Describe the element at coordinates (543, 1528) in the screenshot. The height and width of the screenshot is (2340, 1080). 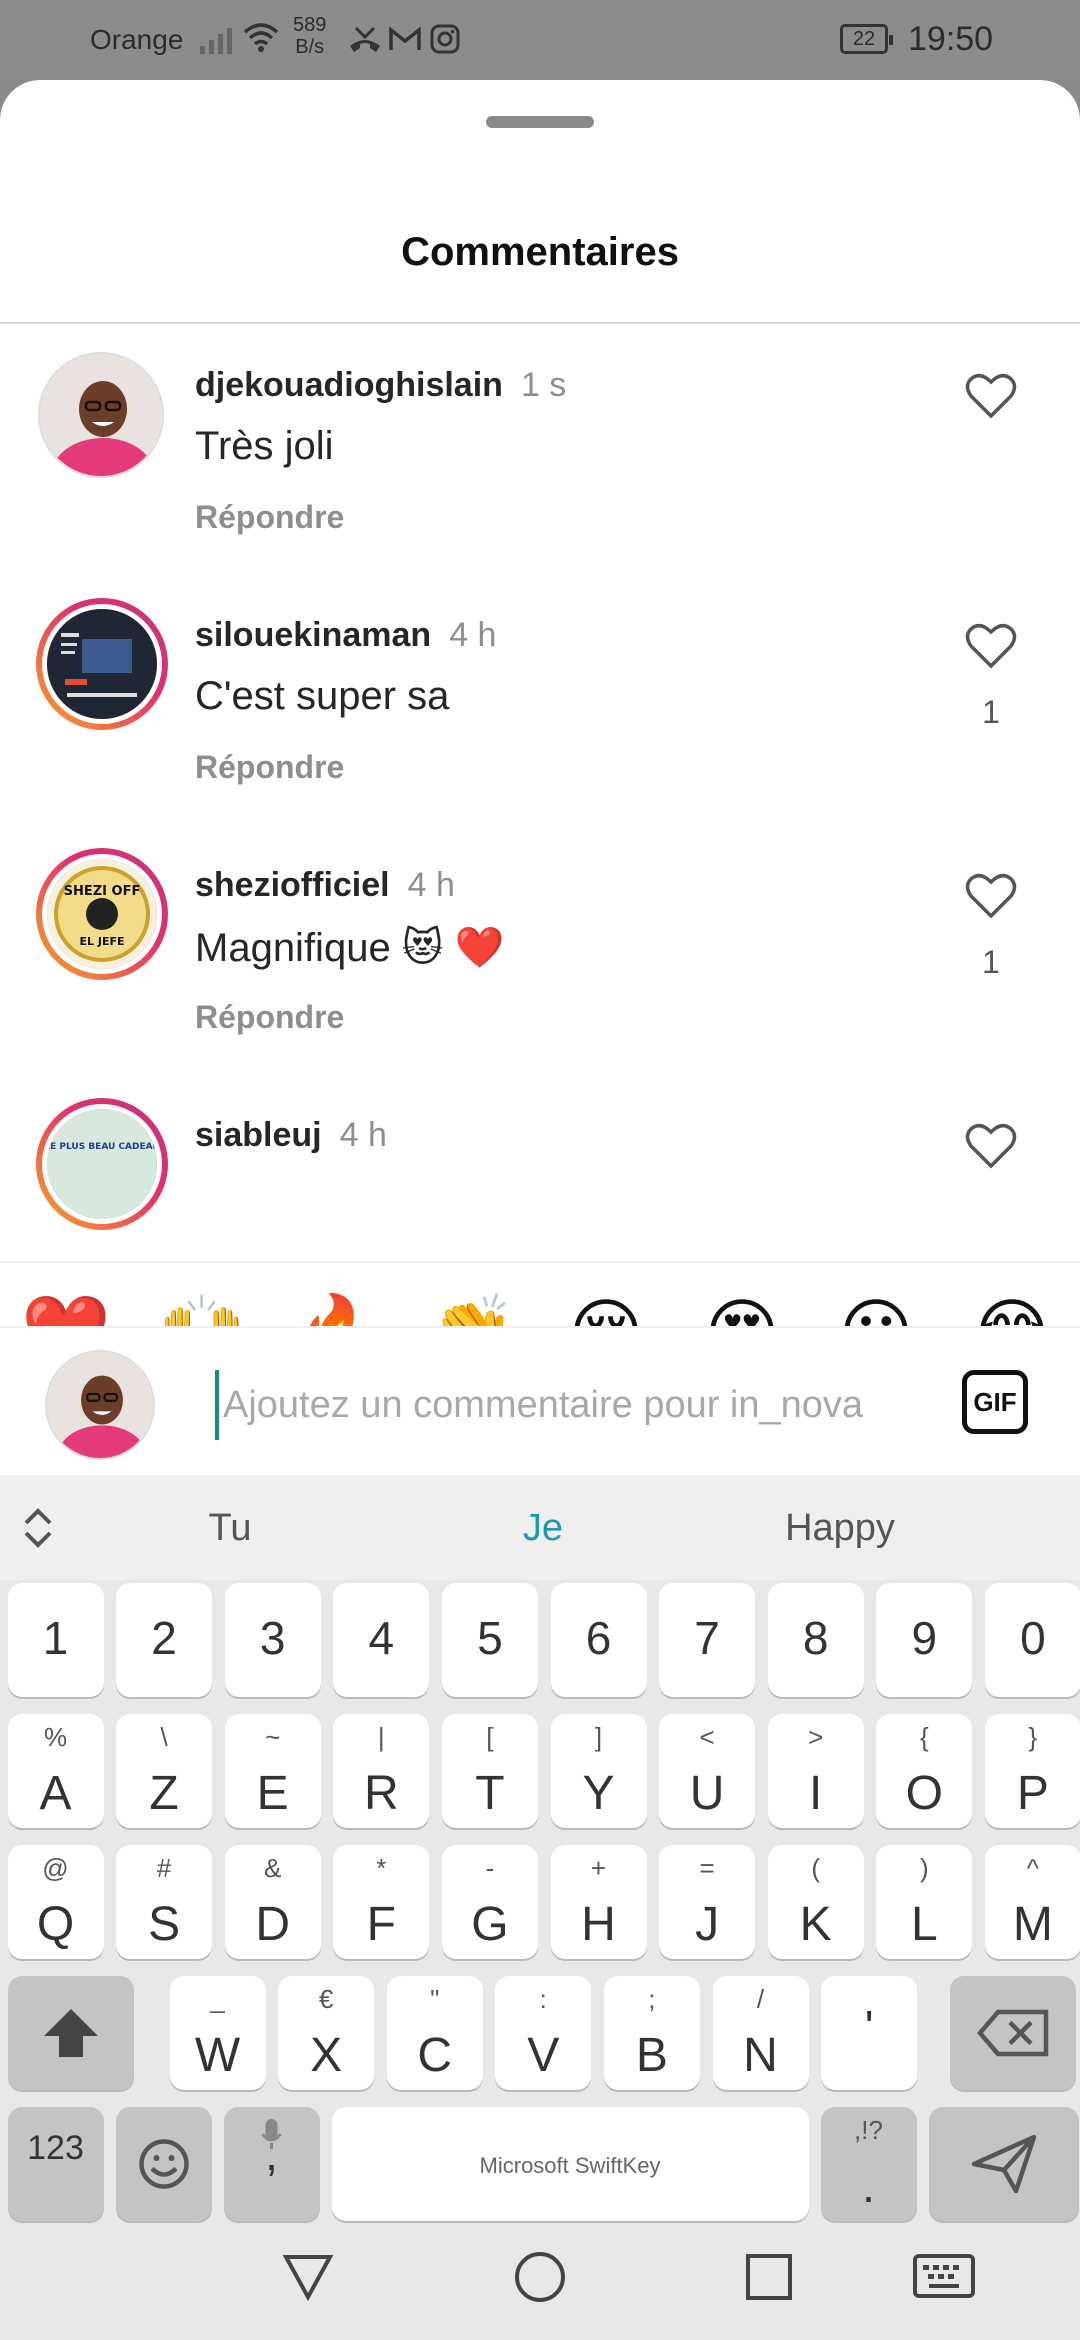
I see `suggestion-2: Je` at that location.